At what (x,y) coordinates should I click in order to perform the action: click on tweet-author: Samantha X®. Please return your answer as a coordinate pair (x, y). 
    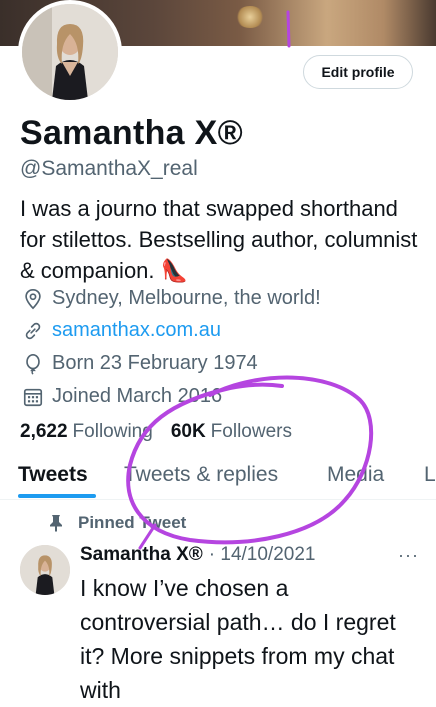
    Looking at the image, I should click on (141, 555).